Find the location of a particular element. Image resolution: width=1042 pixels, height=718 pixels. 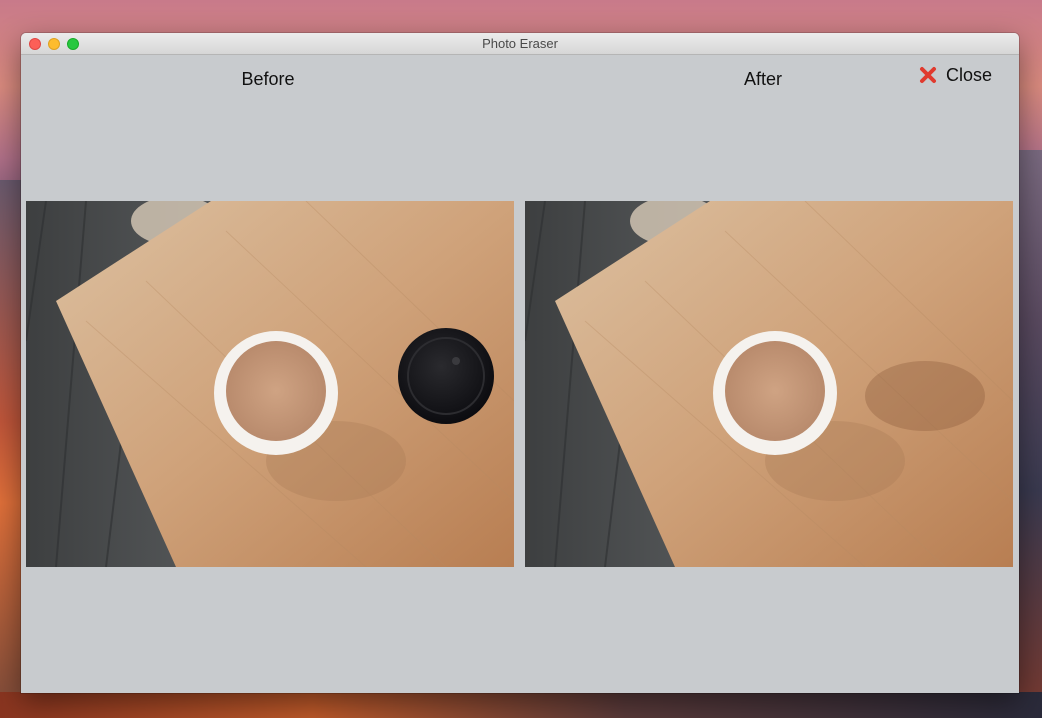

desktop-wallpaper-right is located at coordinates (1030, 434).